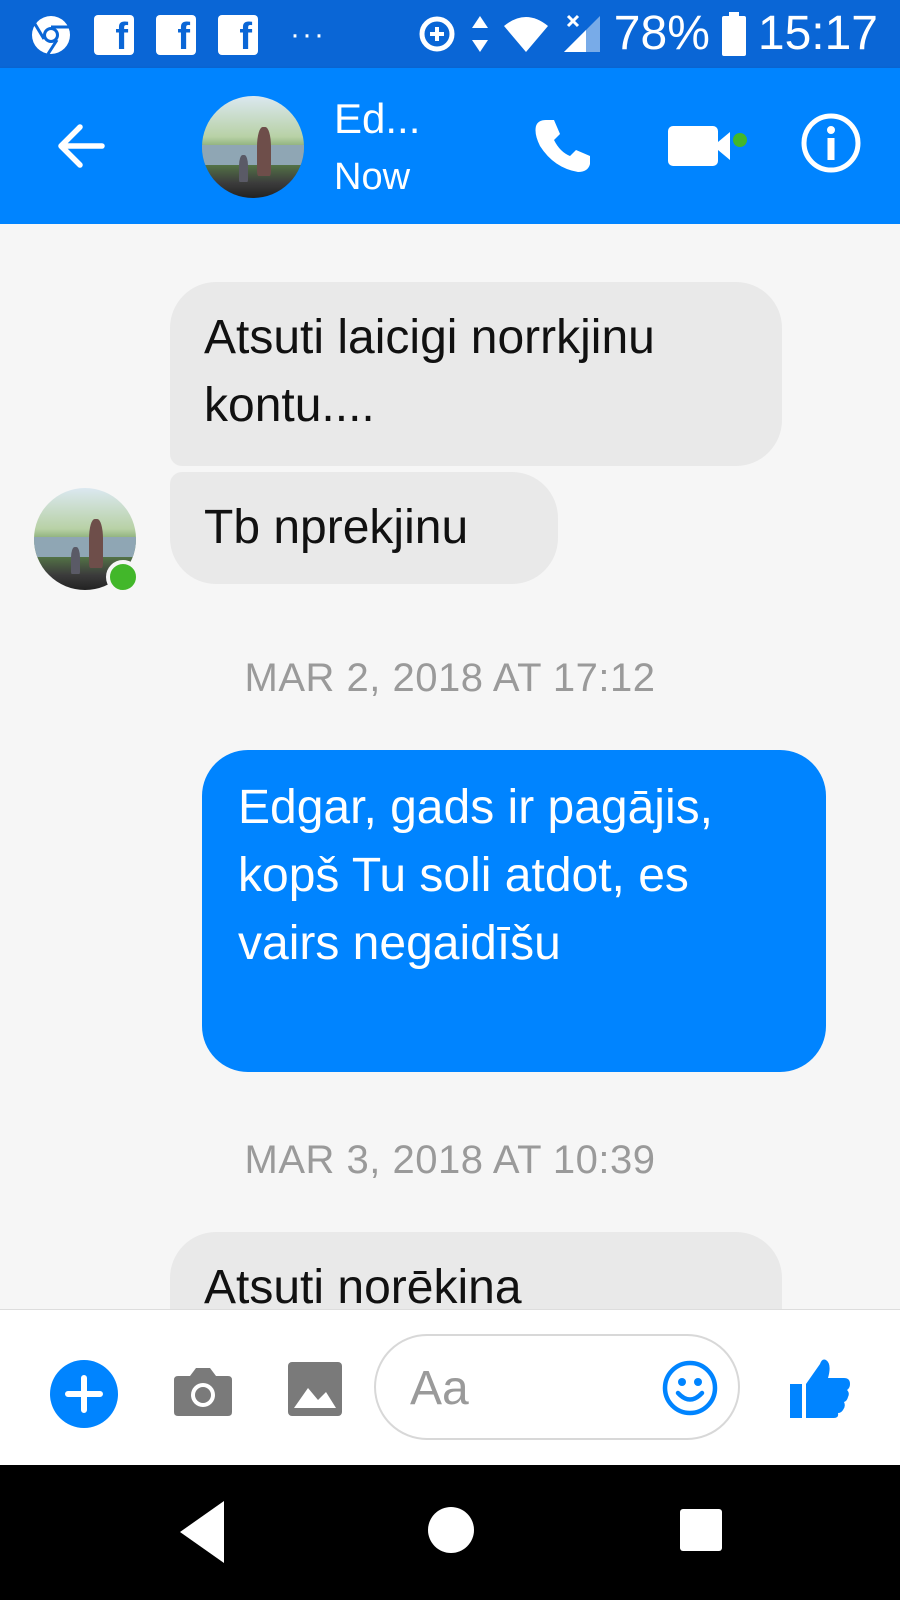 This screenshot has height=1600, width=900. I want to click on system-navigation-bar, so click(450, 1532).